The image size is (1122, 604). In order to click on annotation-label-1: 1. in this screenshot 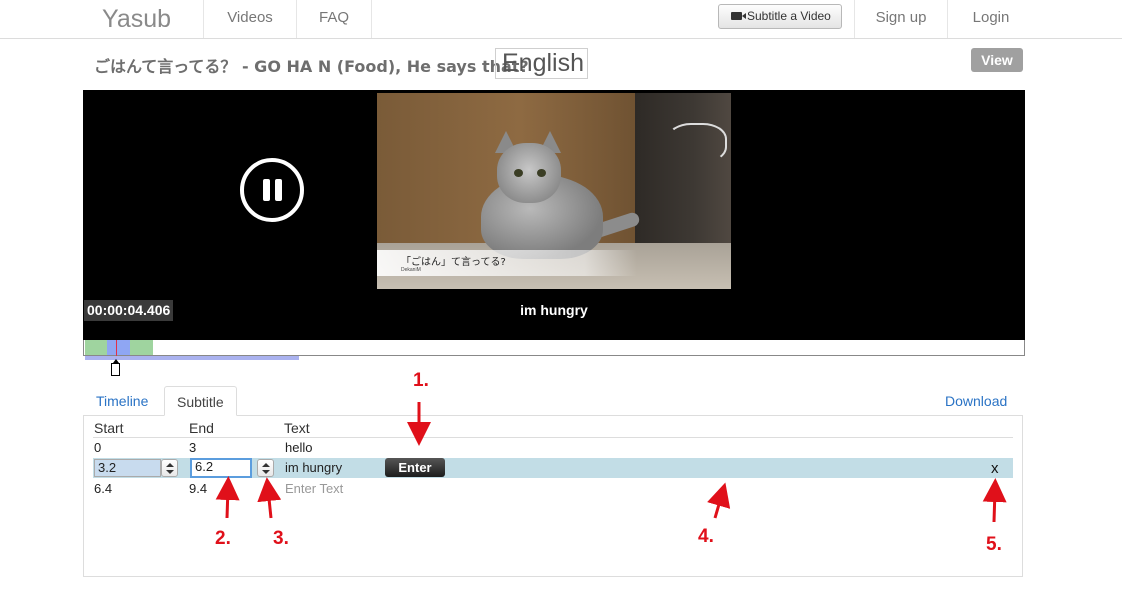, I will do `click(421, 380)`.